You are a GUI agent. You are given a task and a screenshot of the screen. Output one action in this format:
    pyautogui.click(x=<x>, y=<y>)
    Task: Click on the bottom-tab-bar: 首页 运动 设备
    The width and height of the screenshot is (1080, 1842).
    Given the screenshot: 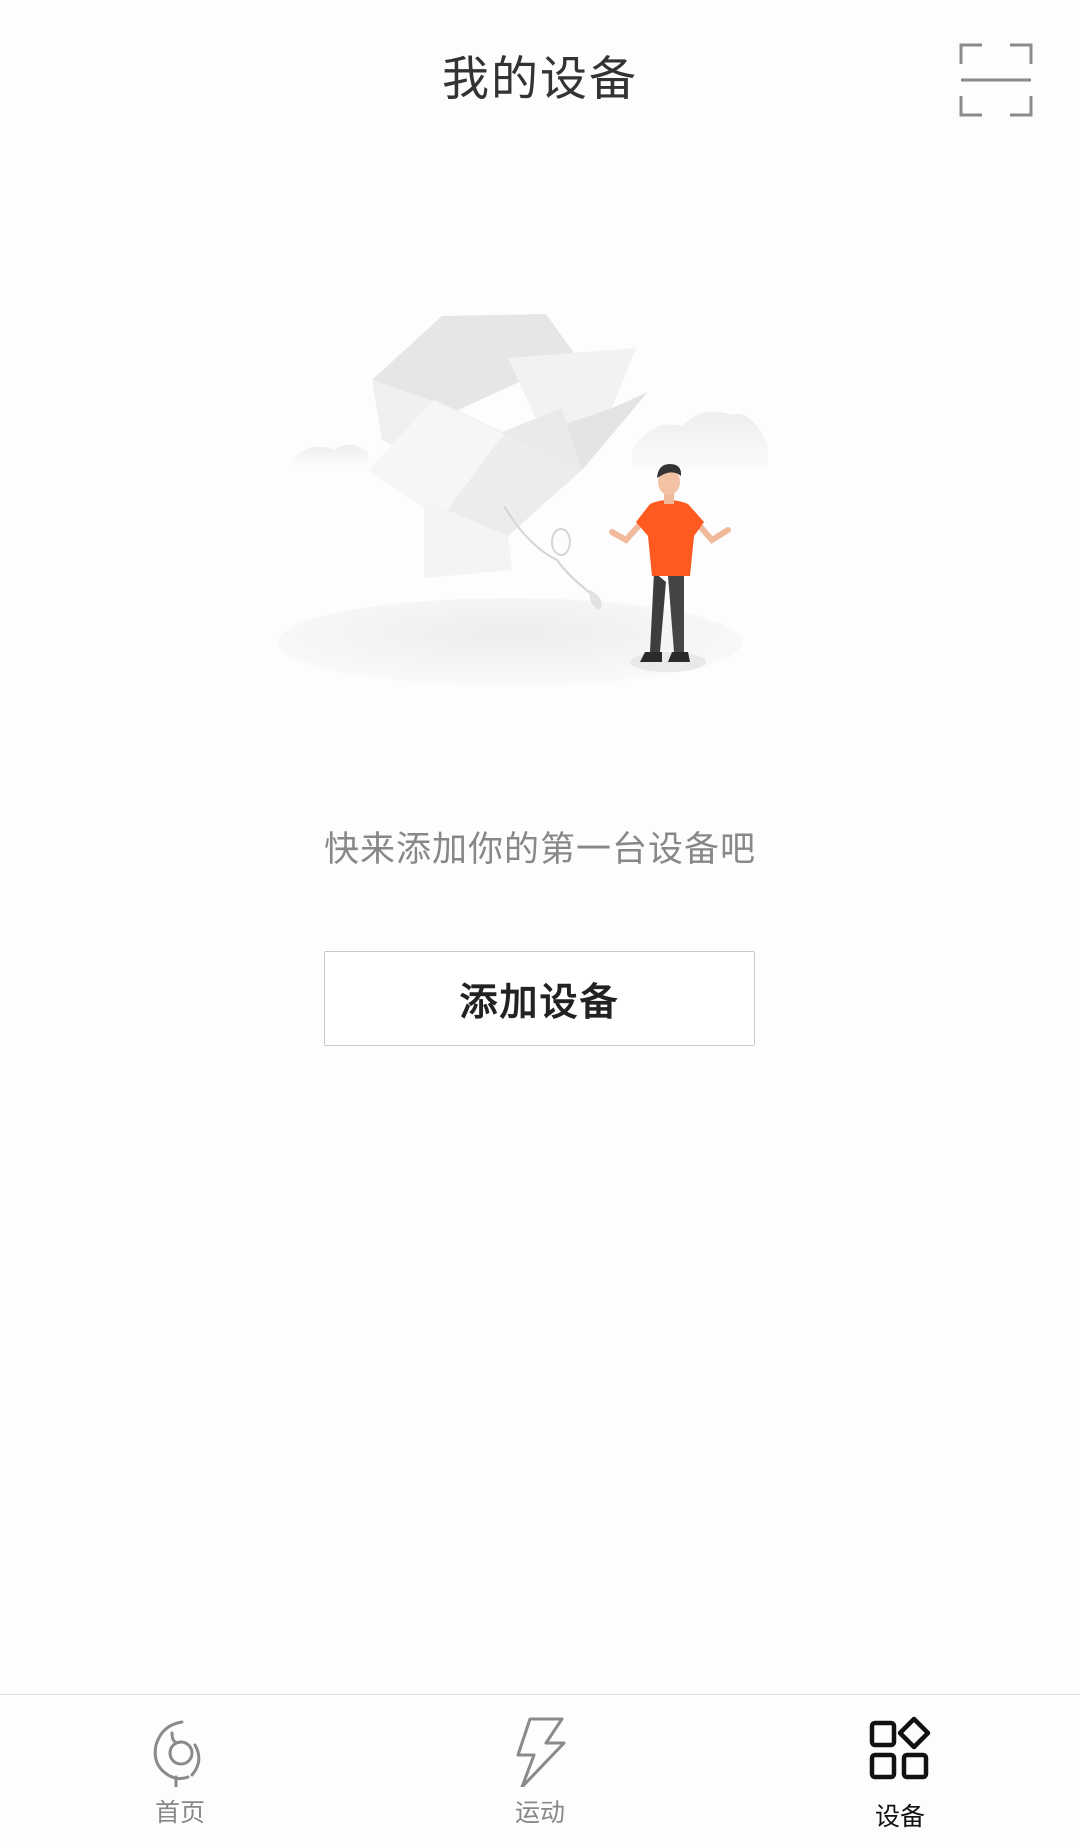 What is the action you would take?
    pyautogui.click(x=540, y=1768)
    